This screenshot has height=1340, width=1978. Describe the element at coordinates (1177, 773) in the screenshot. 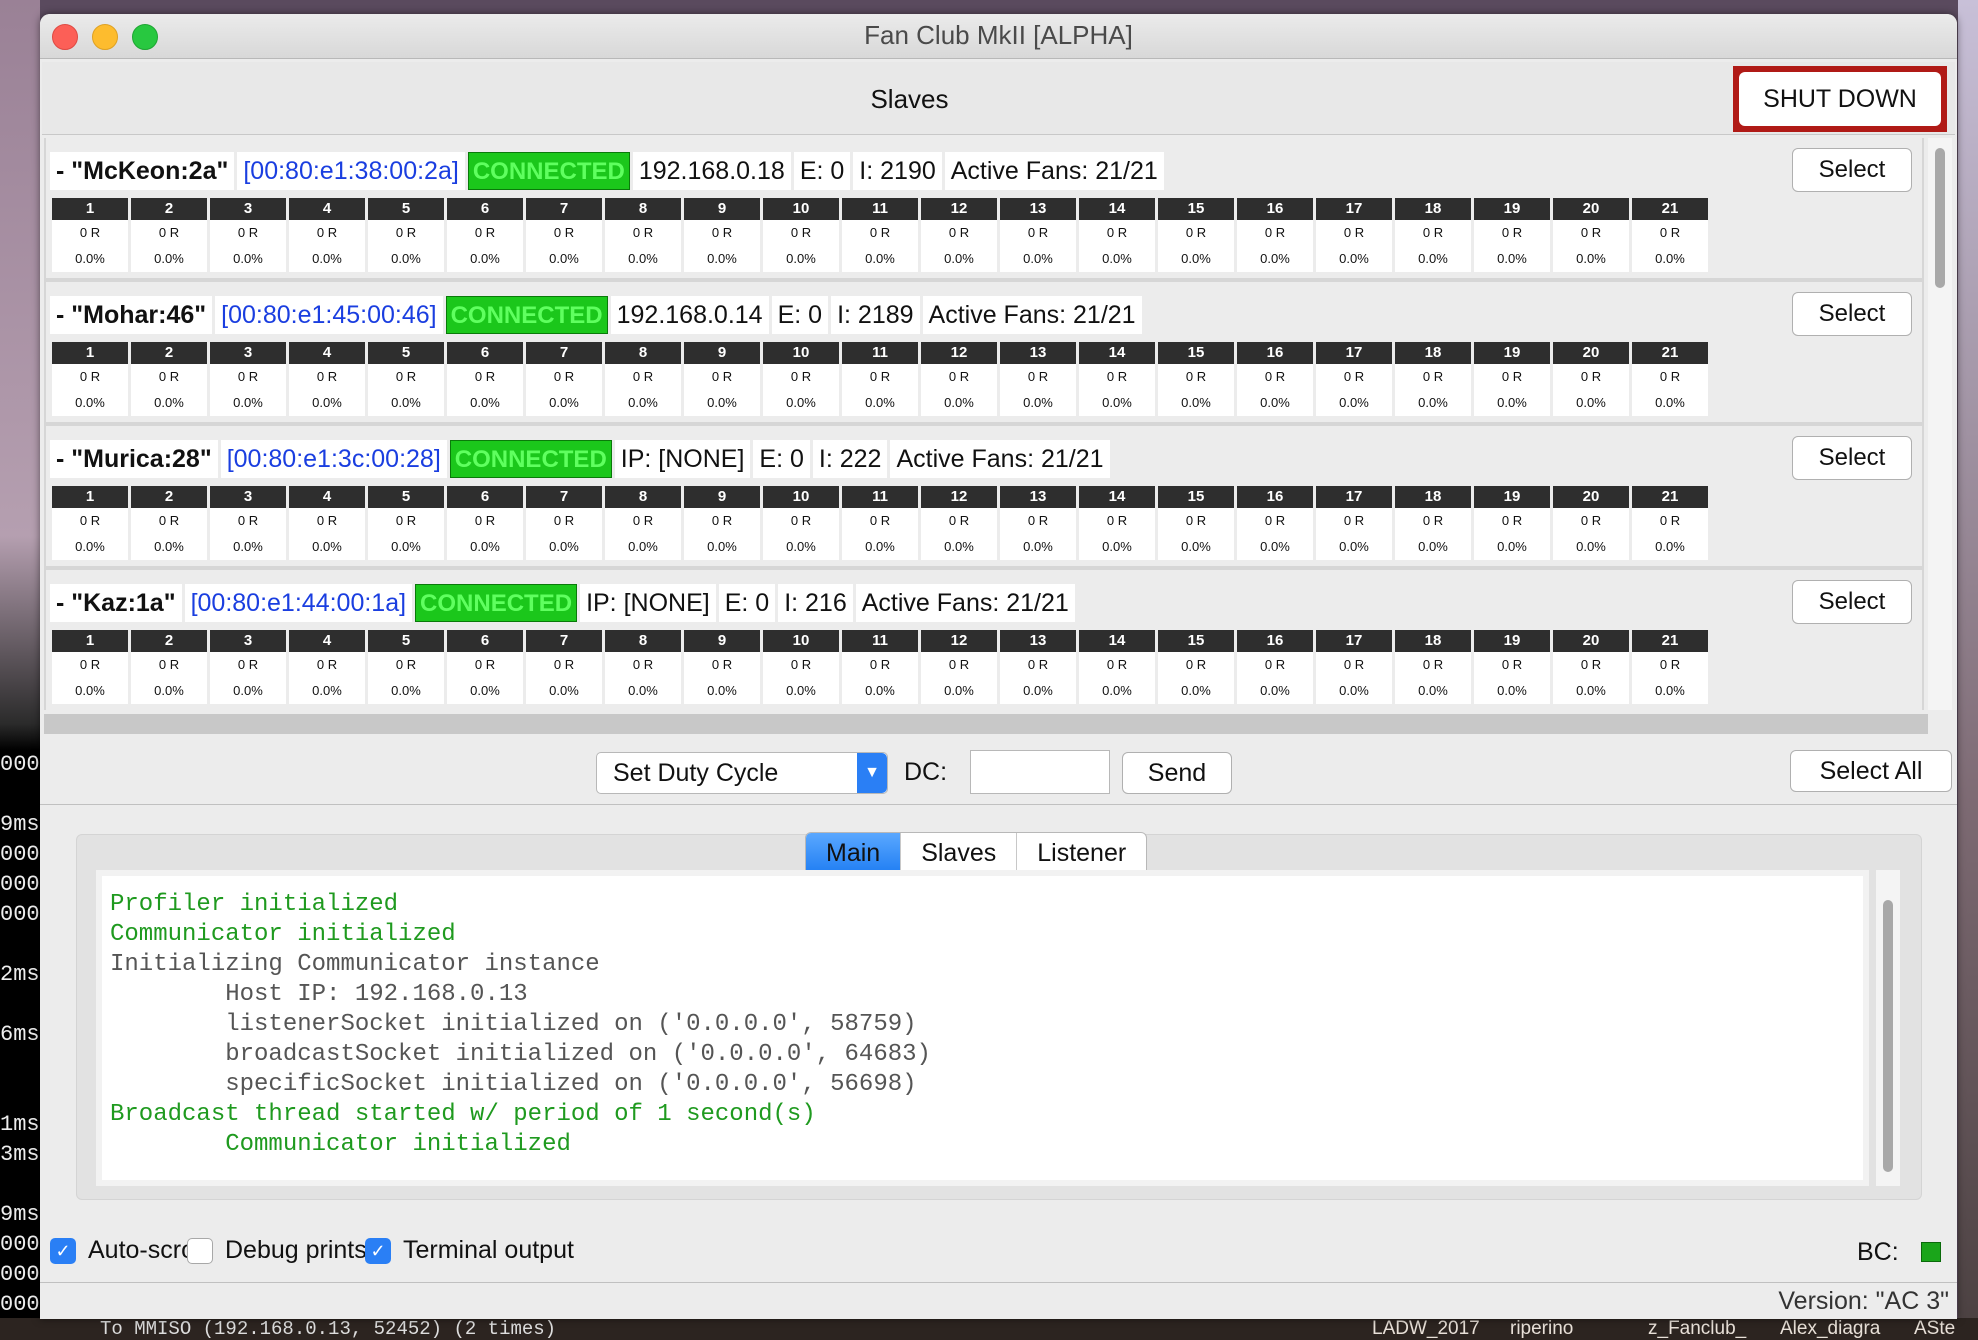

I see `send-button: Send` at that location.